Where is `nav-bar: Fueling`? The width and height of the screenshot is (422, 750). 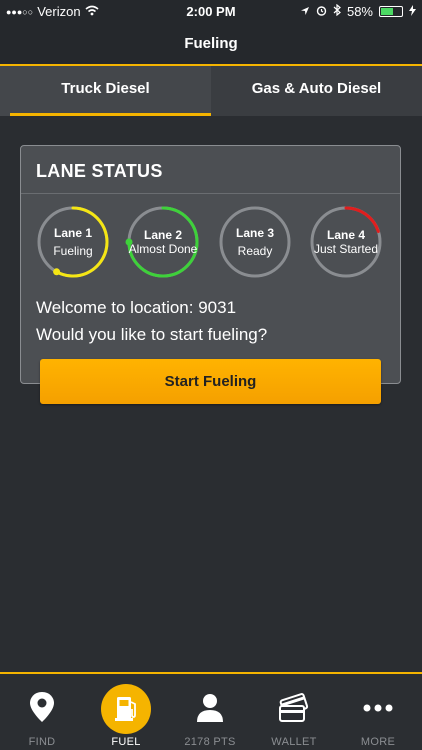 nav-bar: Fueling is located at coordinates (211, 45).